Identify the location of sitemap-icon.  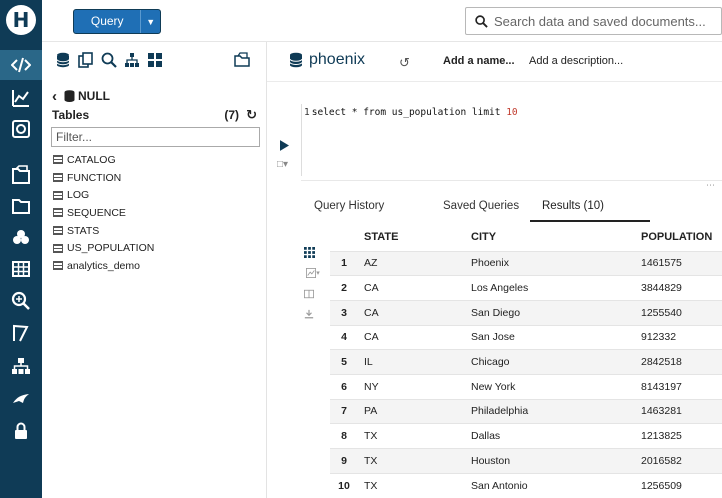
(132, 60).